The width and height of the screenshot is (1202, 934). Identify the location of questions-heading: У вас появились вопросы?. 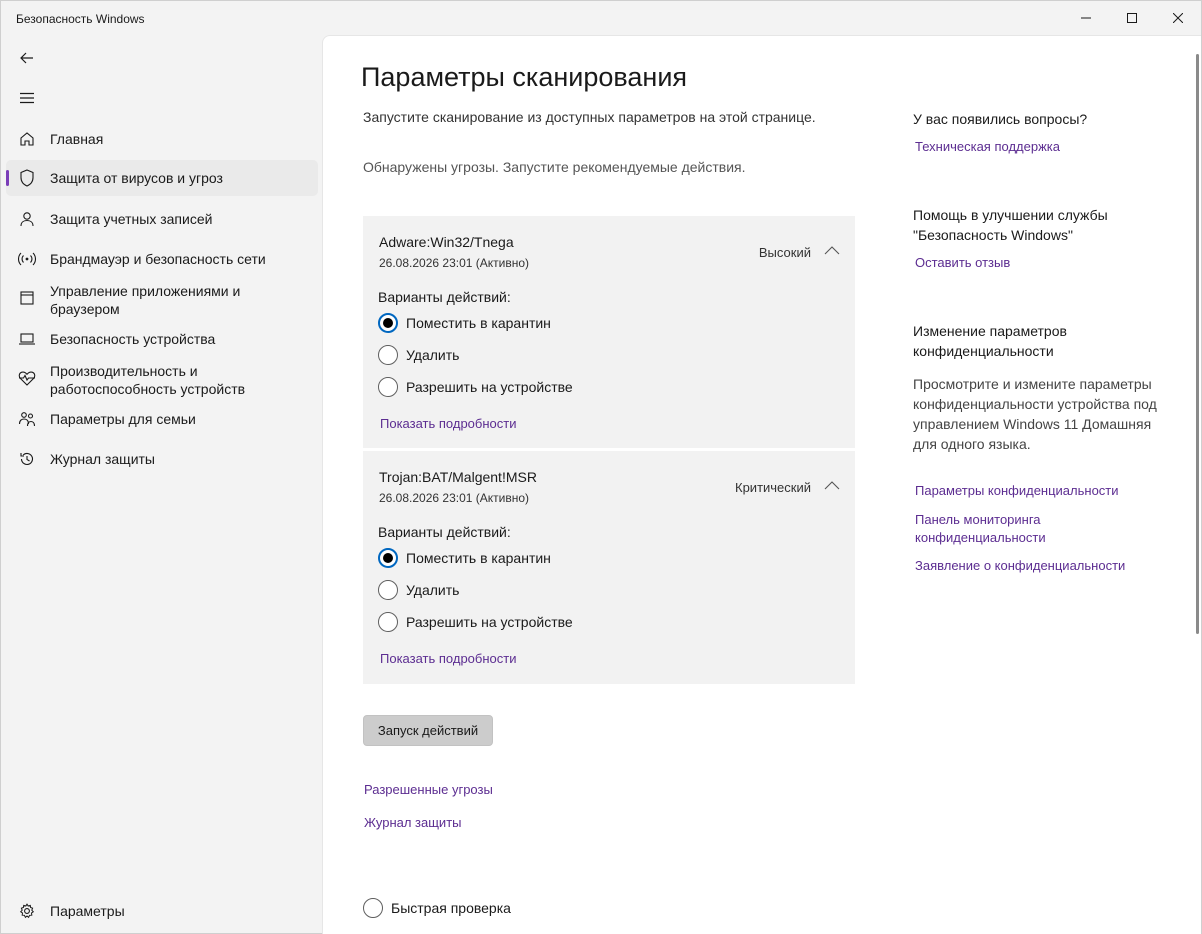
(1000, 119).